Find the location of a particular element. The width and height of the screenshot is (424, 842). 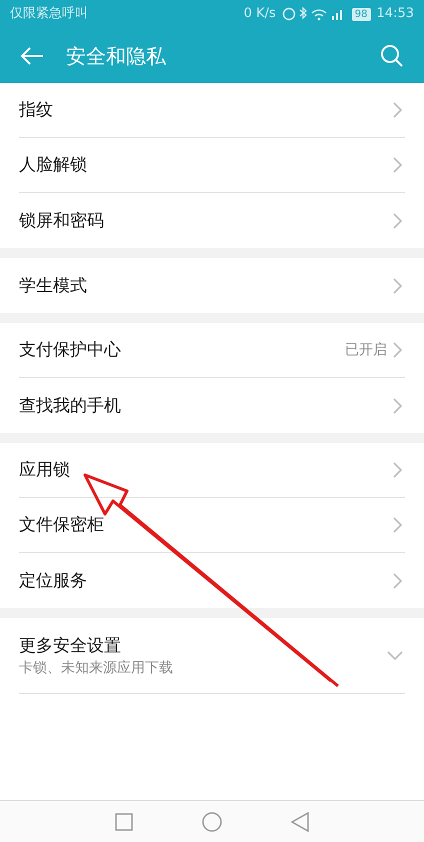

row-label: 支付保护中心 is located at coordinates (70, 350).